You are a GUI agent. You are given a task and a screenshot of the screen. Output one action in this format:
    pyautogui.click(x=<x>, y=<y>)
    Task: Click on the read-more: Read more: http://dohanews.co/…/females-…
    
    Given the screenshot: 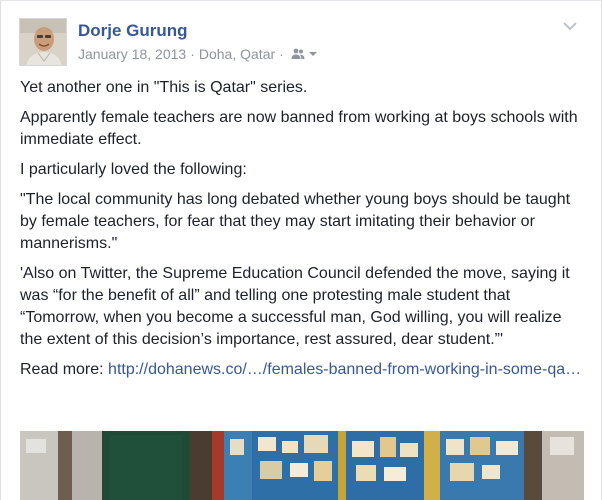 What is the action you would take?
    pyautogui.click(x=303, y=370)
    